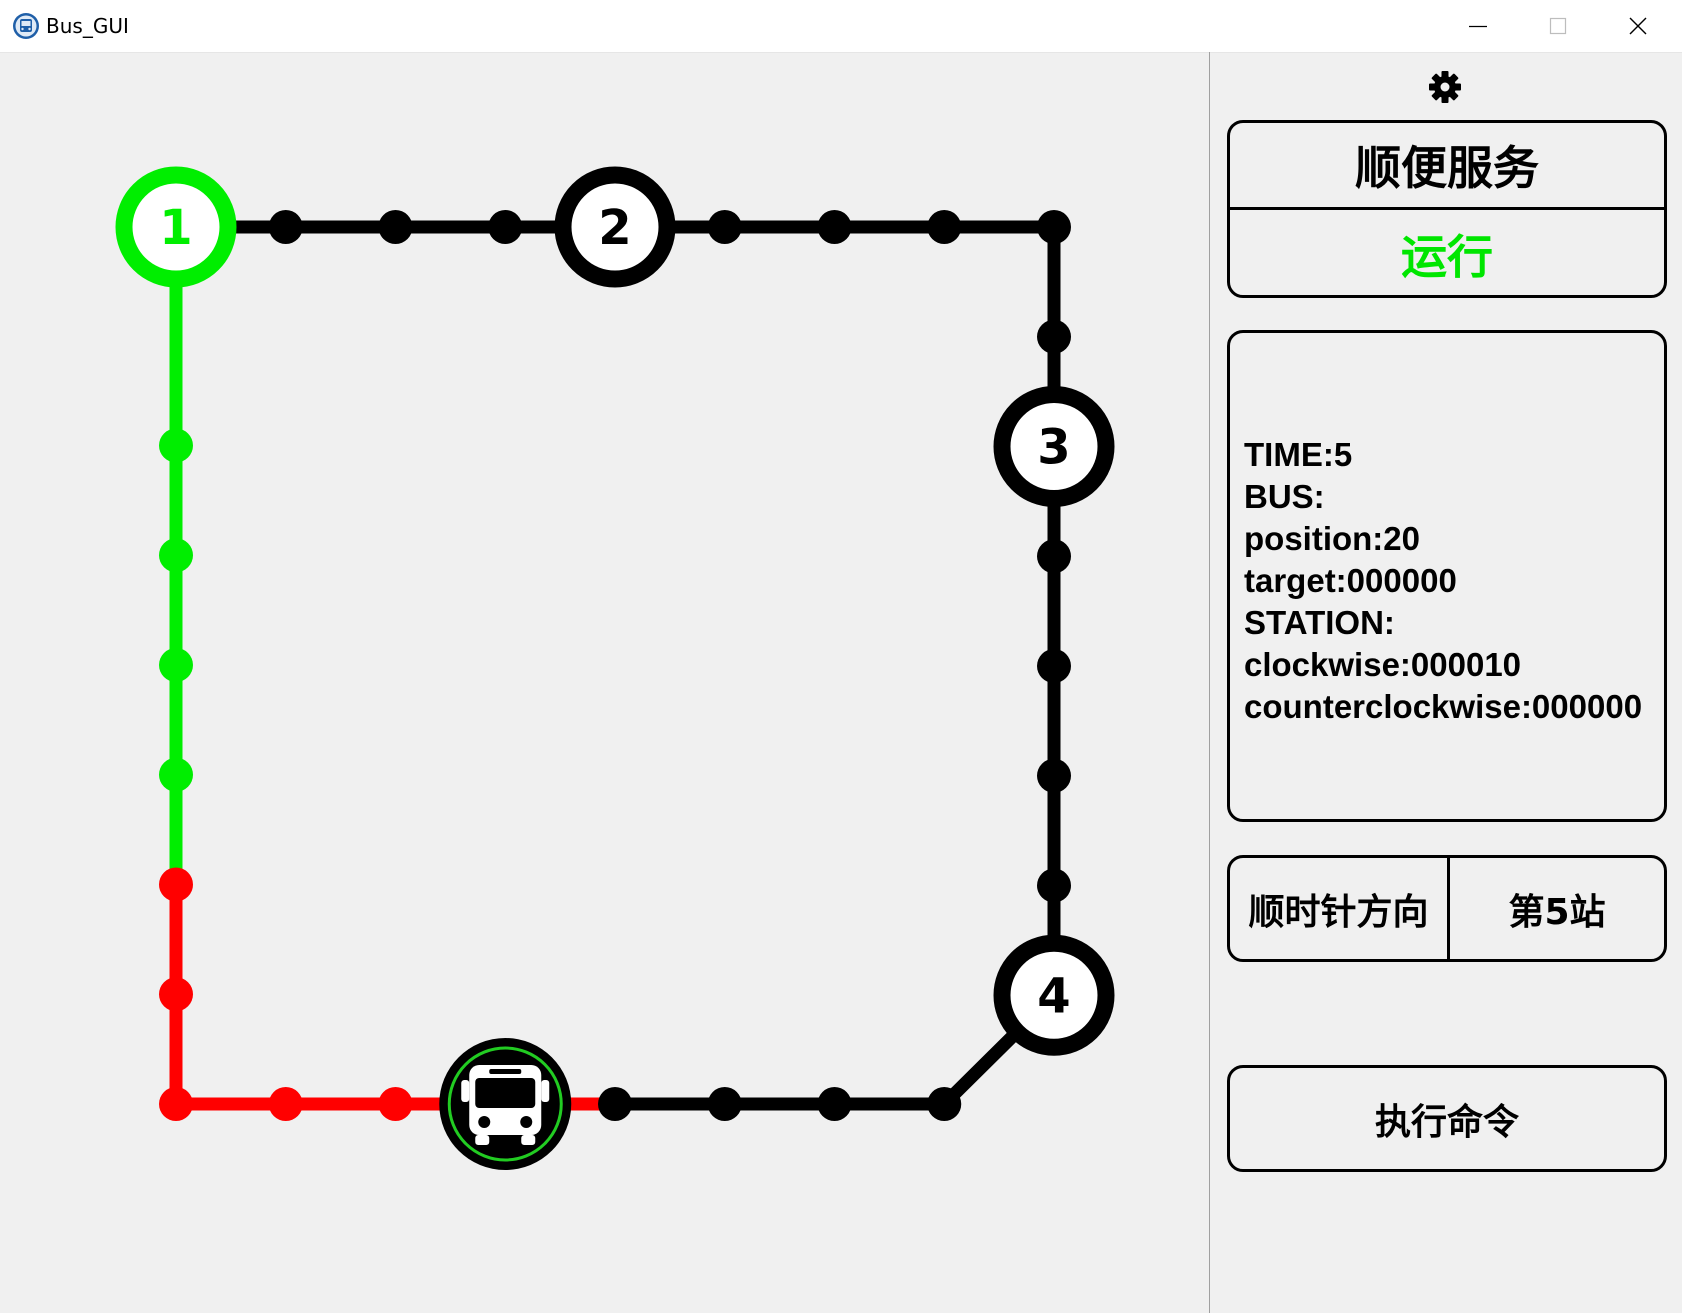  I want to click on maximize-icon, so click(1558, 26).